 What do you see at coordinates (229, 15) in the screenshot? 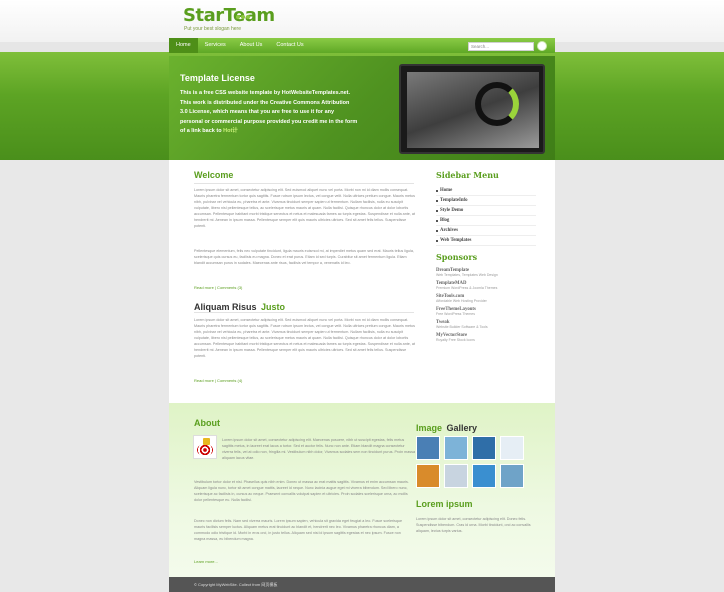
I see `site-logo: StarTeam` at bounding box center [229, 15].